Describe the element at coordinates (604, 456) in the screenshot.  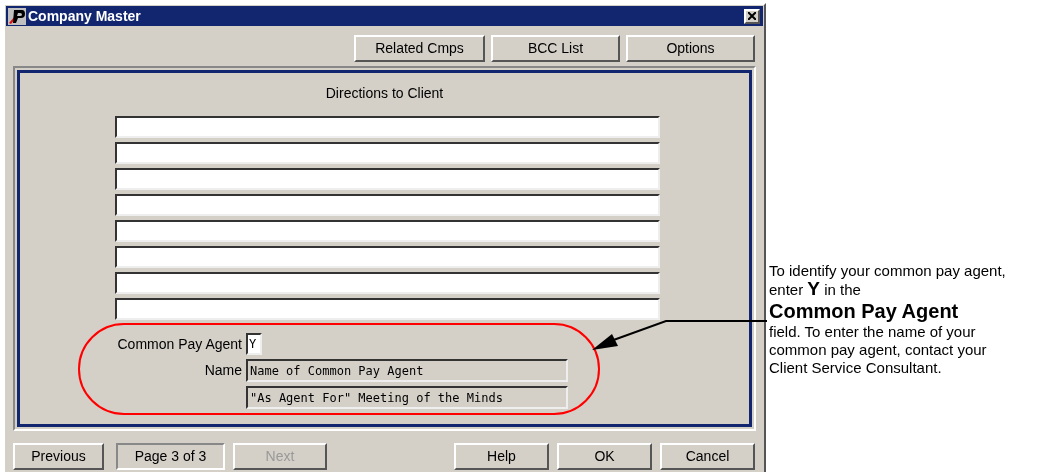
I see `button: OK` at that location.